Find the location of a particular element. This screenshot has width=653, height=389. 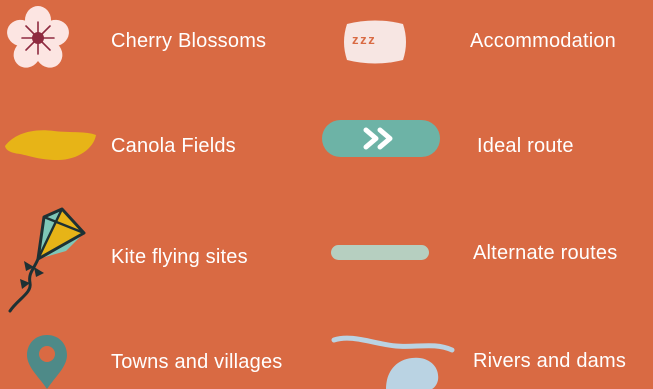

kite-icon is located at coordinates (47, 260).